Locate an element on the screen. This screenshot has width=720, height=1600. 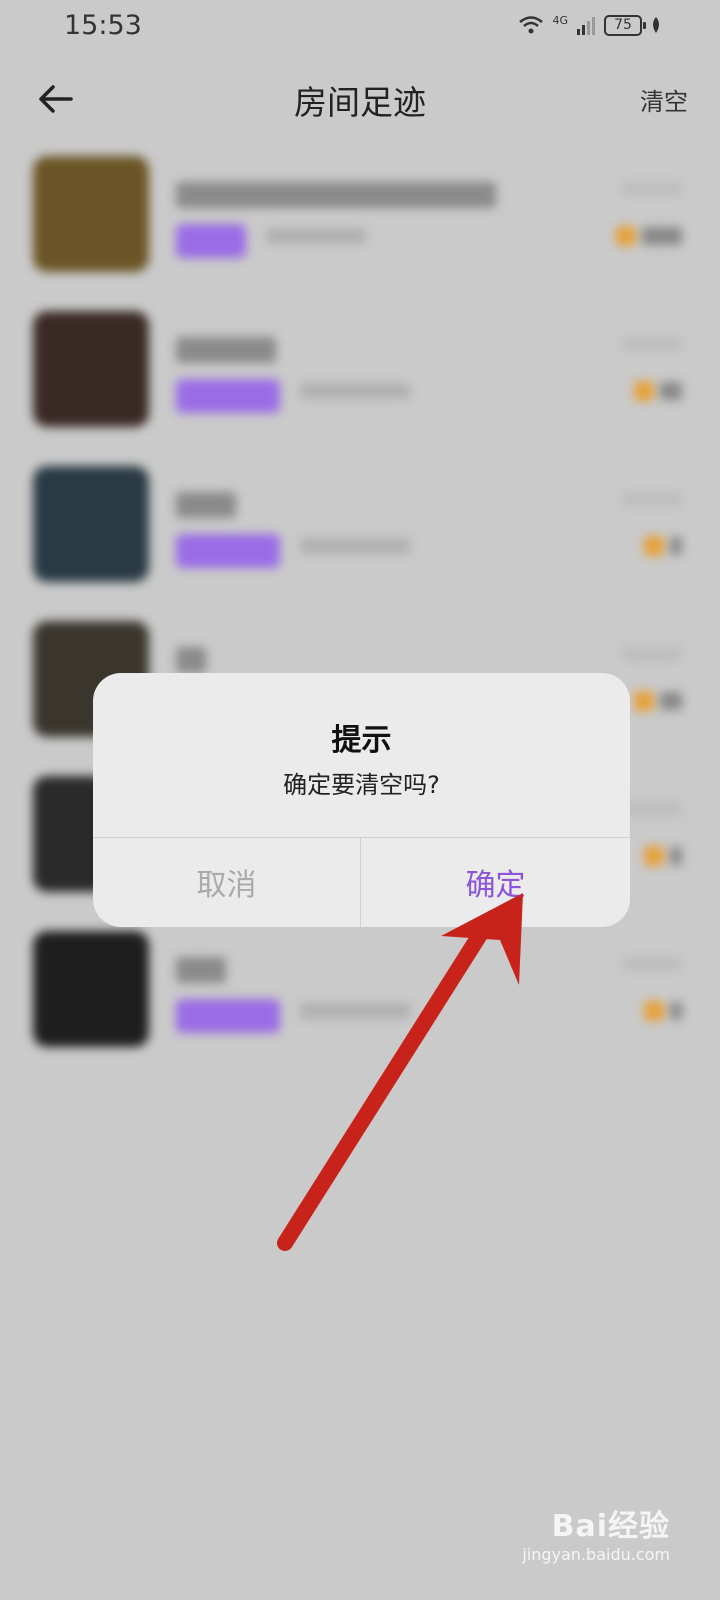
annotation-arrow-icon is located at coordinates (400, 1072).